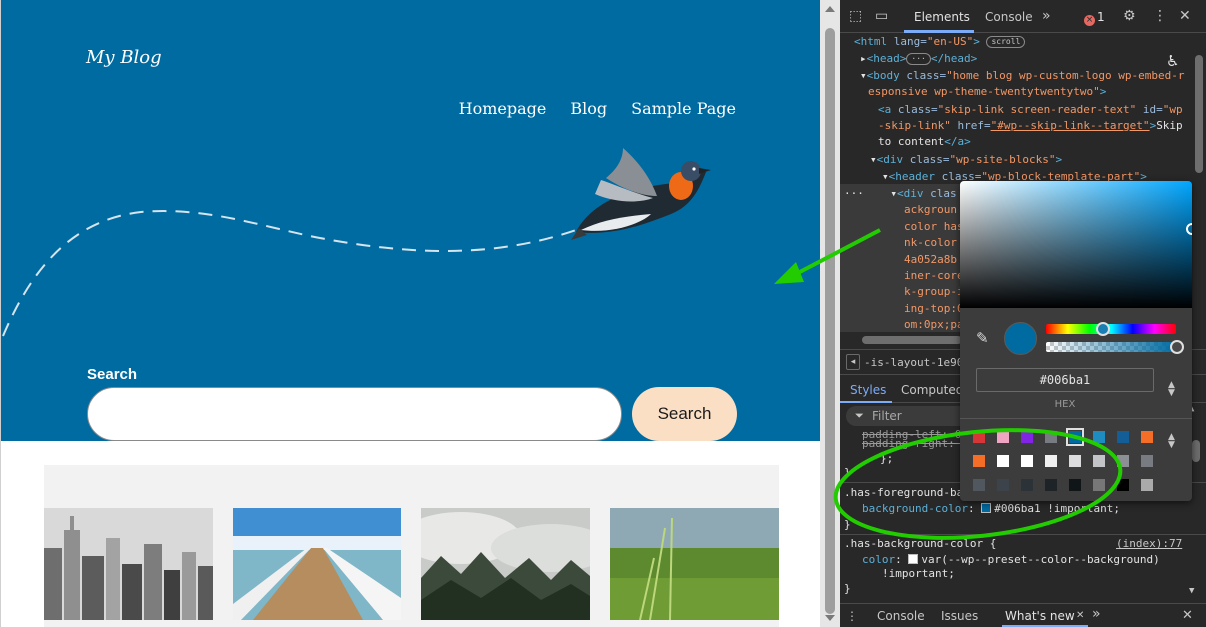 This screenshot has width=1206, height=627. I want to click on dom-node-selected-div: ··· ▾<div clas, so click(900, 194).